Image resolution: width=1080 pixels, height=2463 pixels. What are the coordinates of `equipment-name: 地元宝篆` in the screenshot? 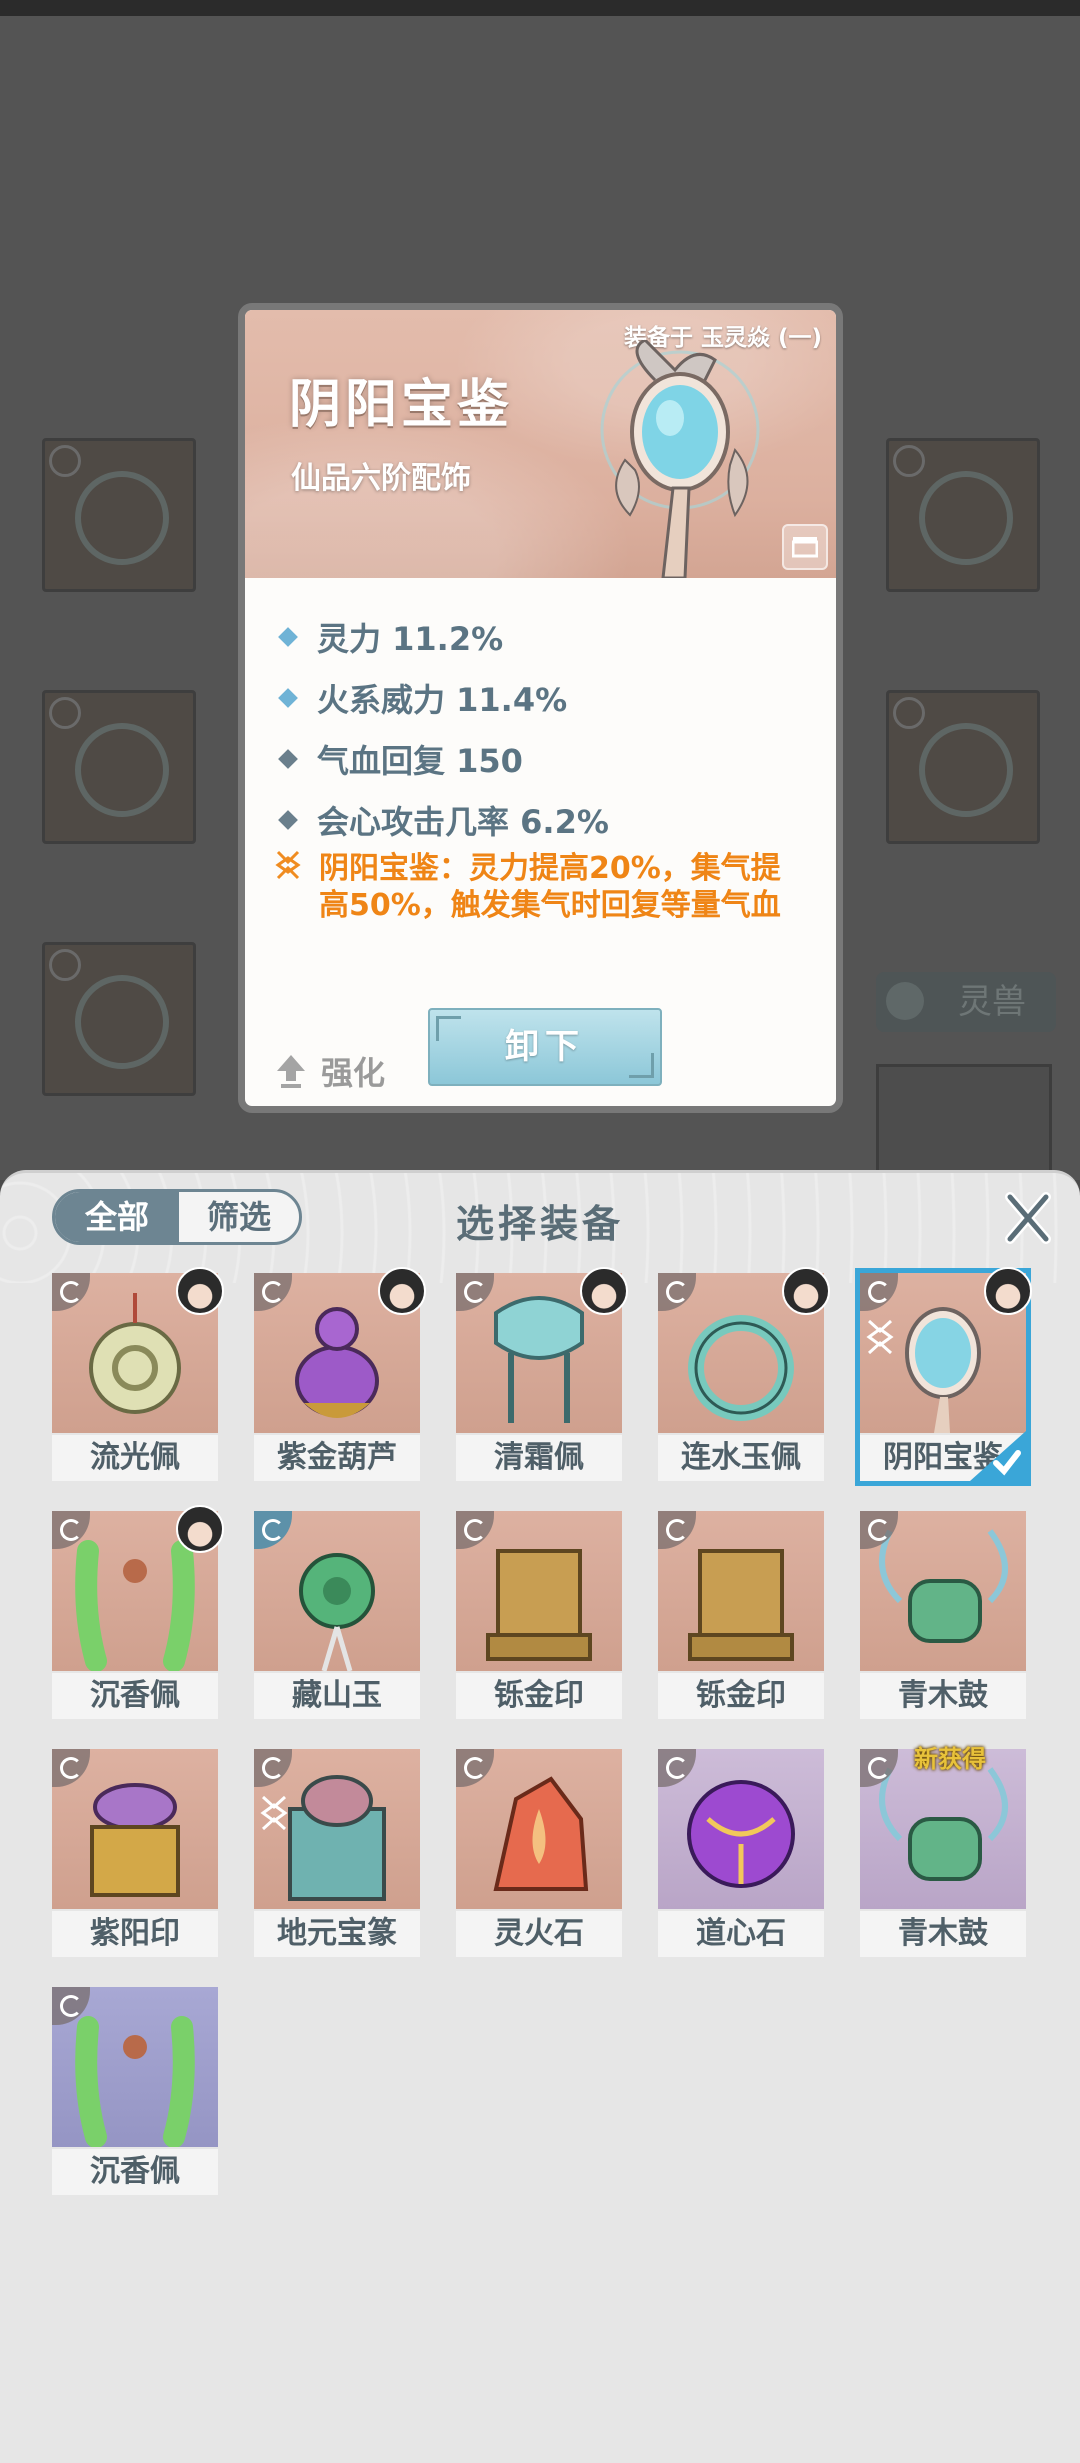 It's located at (337, 1934).